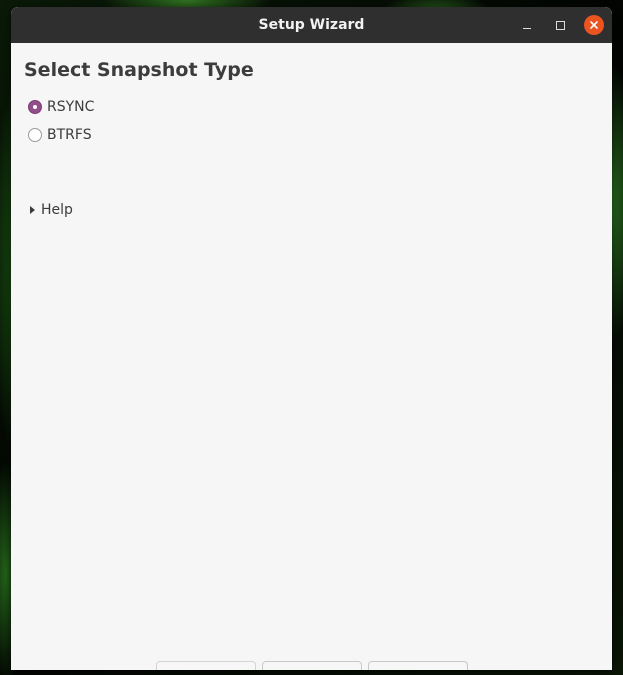  I want to click on finish-button: Finish, so click(418, 665).